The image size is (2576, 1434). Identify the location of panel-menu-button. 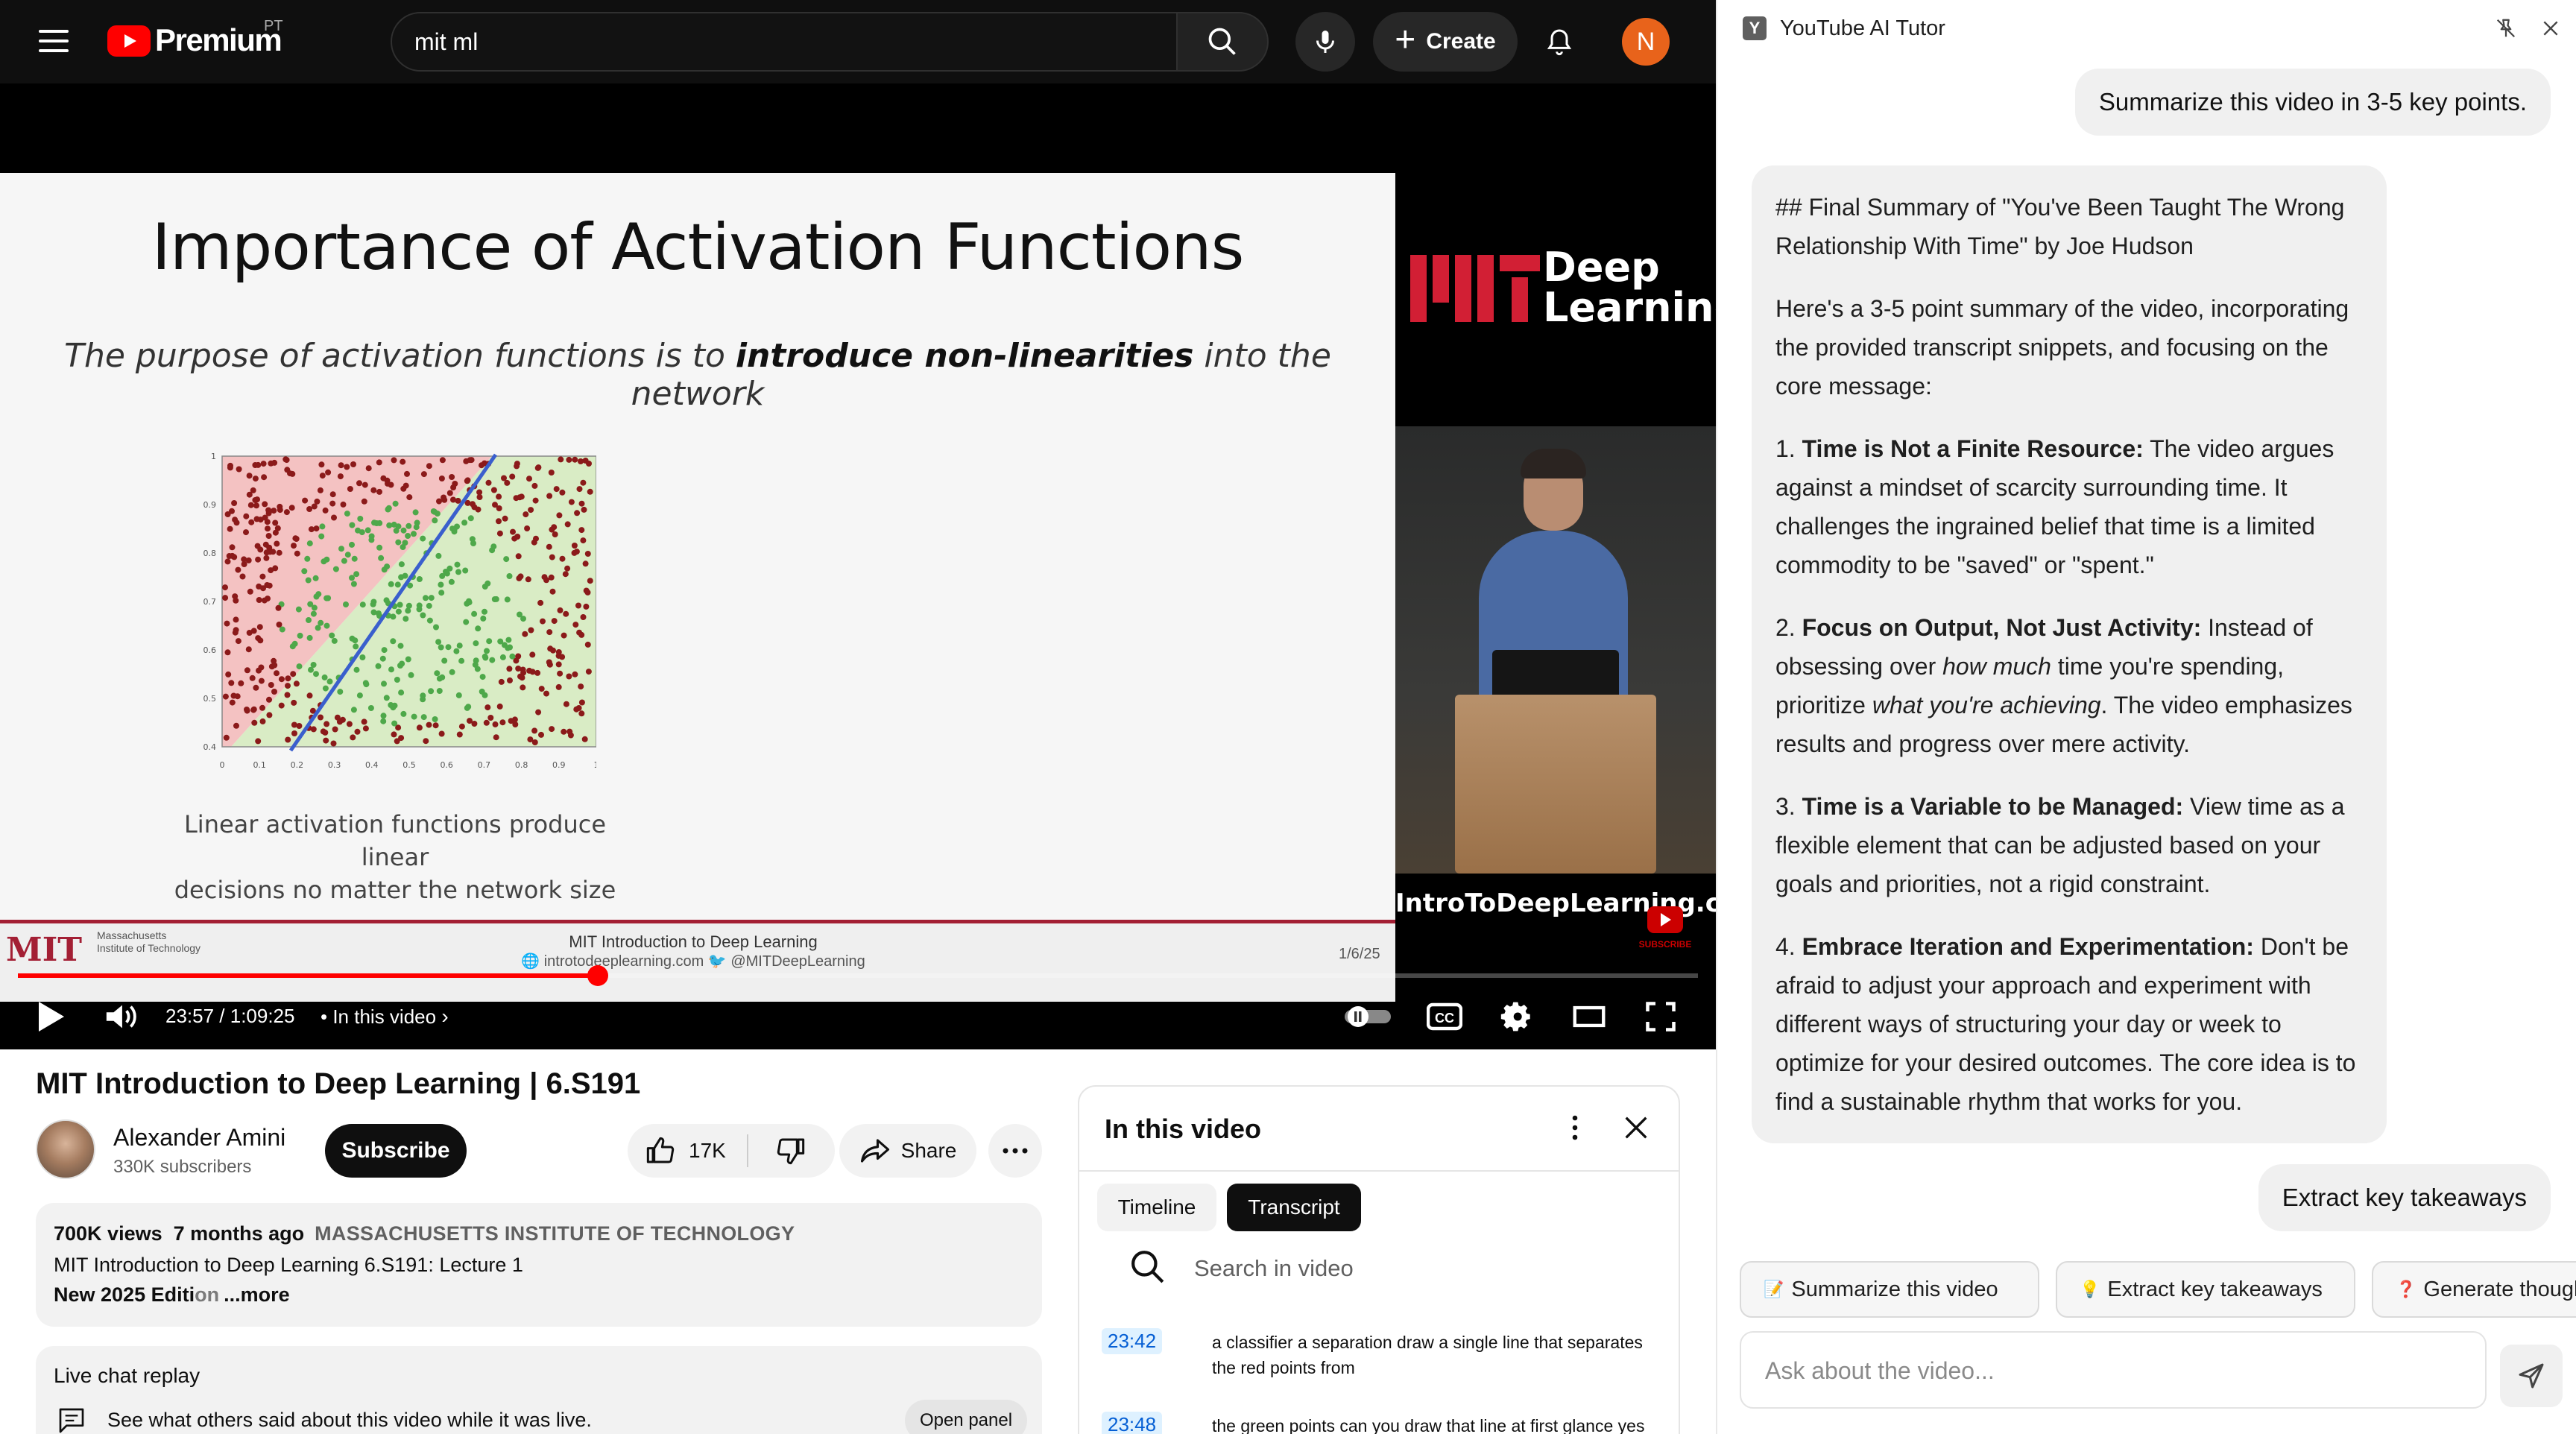
(1575, 1128).